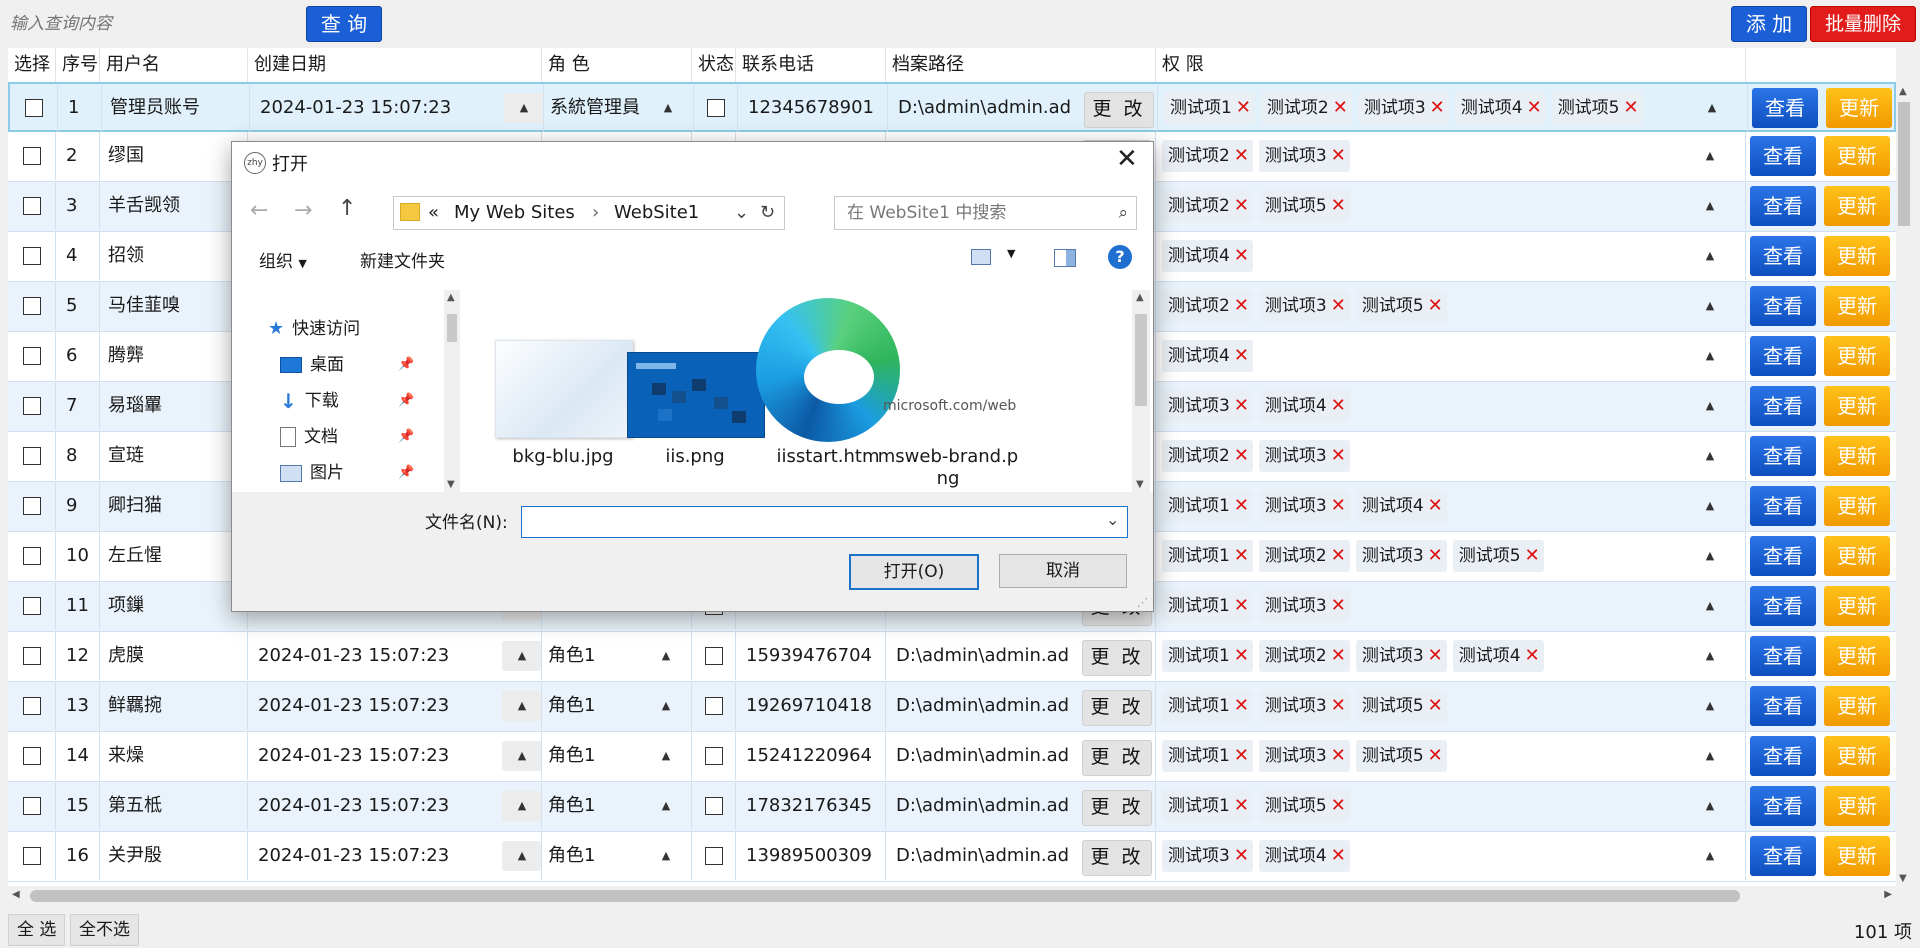  What do you see at coordinates (811, 65) in the screenshot?
I see `col-phone: 联系电话` at bounding box center [811, 65].